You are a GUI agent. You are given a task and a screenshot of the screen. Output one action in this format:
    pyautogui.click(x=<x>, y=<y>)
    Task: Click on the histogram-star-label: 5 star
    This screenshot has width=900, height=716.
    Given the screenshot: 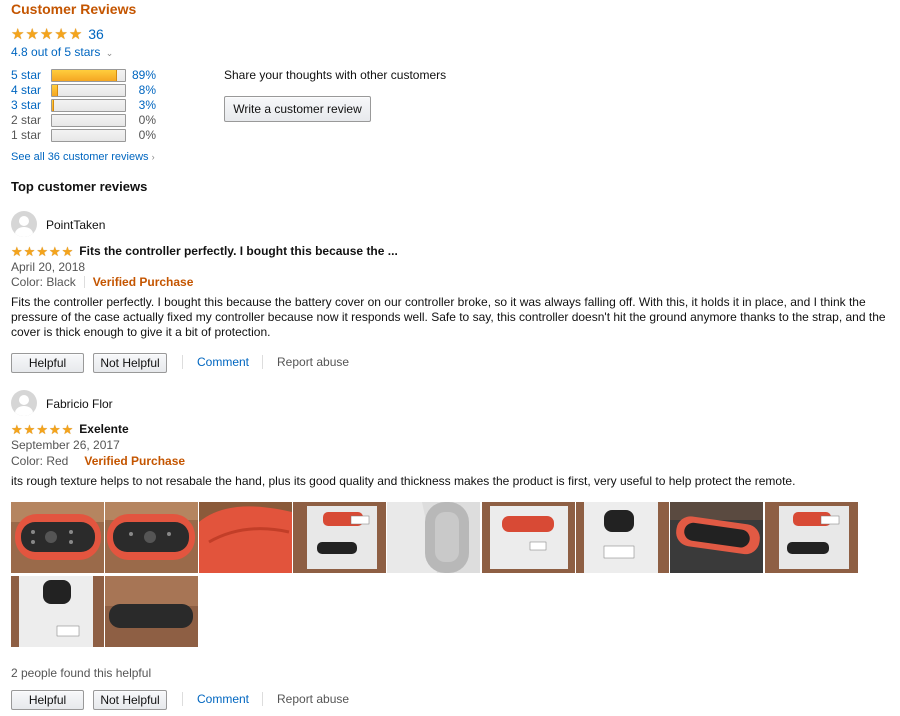 What is the action you would take?
    pyautogui.click(x=31, y=75)
    